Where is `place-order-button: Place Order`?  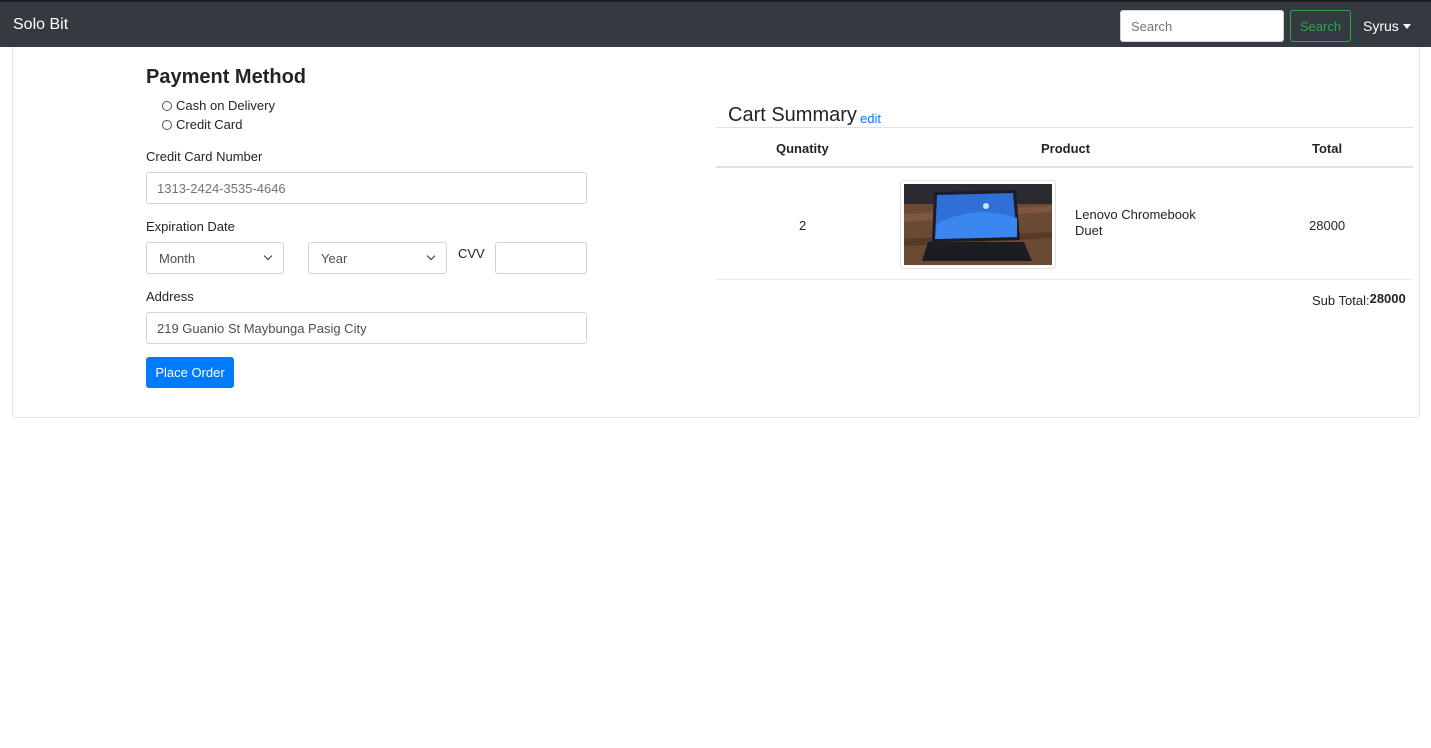
place-order-button: Place Order is located at coordinates (190, 372).